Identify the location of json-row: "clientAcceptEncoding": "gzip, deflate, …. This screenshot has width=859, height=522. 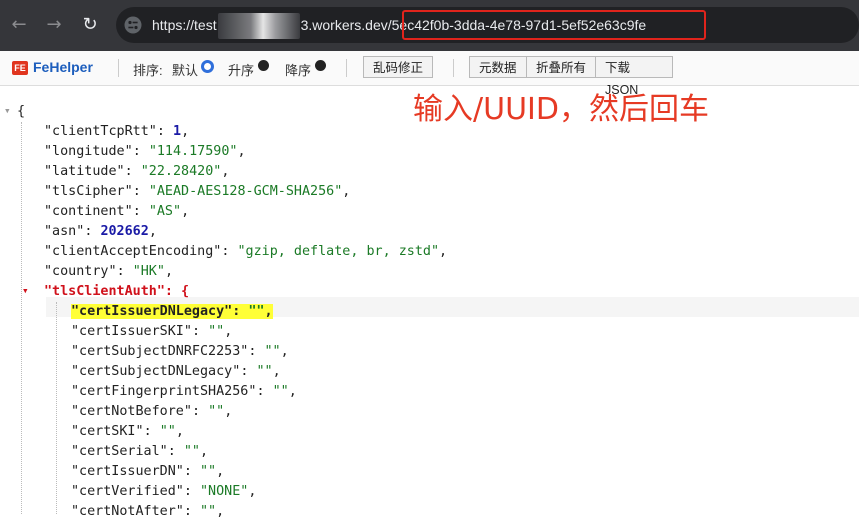
(245, 252).